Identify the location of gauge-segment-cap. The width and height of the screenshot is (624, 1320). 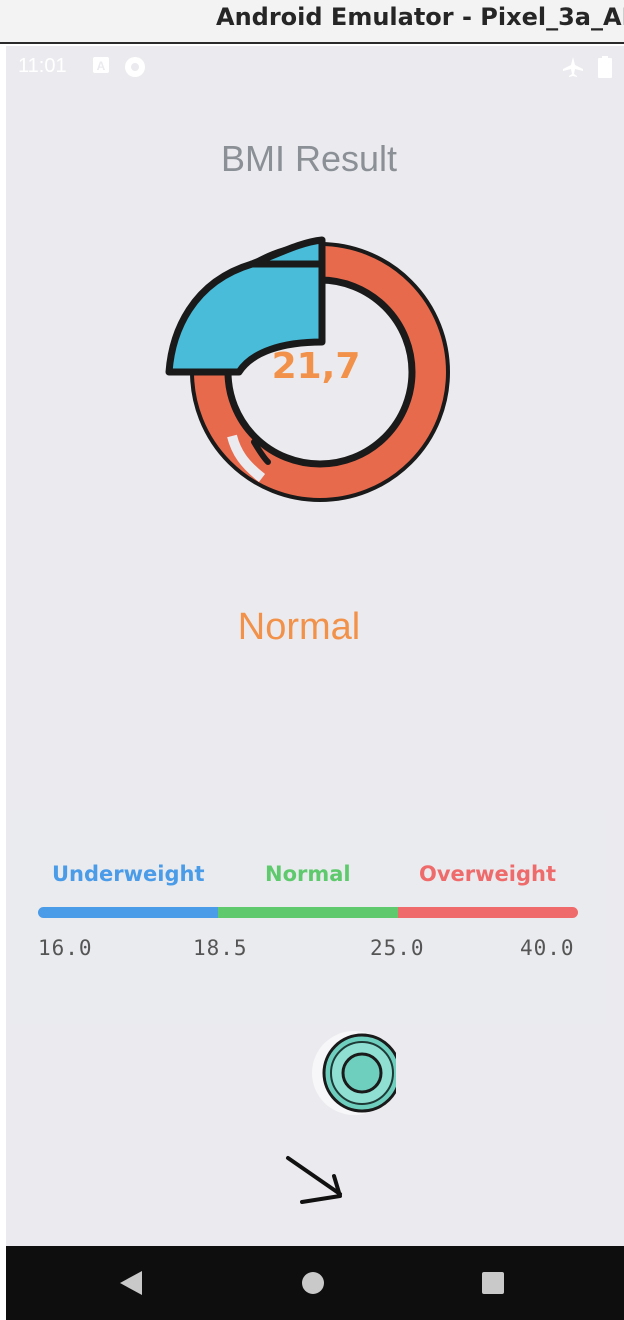
(287, 252).